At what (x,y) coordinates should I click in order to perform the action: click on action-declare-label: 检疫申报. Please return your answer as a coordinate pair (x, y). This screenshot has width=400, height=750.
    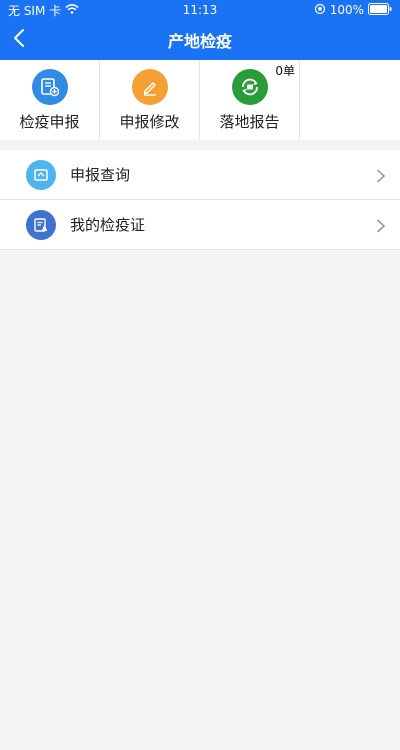
    Looking at the image, I should click on (49, 121).